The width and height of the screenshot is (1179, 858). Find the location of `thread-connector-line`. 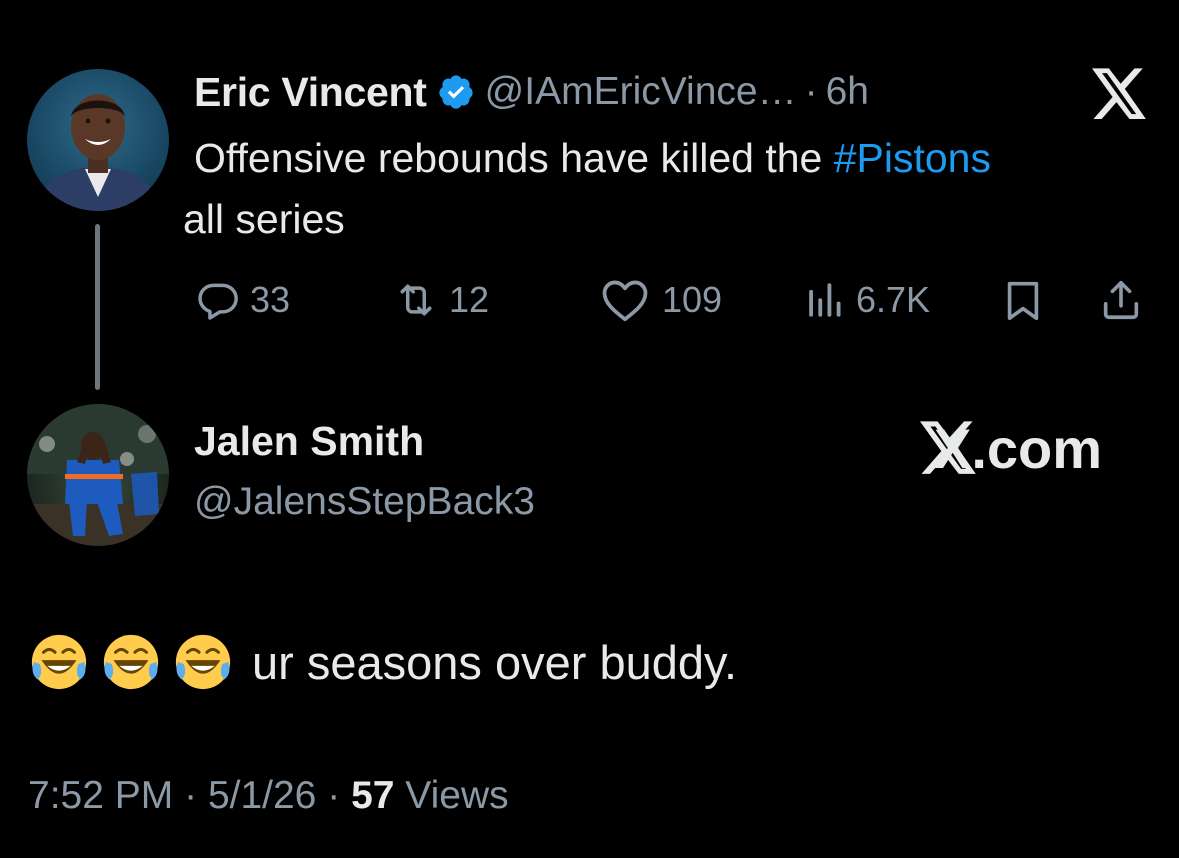

thread-connector-line is located at coordinates (97, 307).